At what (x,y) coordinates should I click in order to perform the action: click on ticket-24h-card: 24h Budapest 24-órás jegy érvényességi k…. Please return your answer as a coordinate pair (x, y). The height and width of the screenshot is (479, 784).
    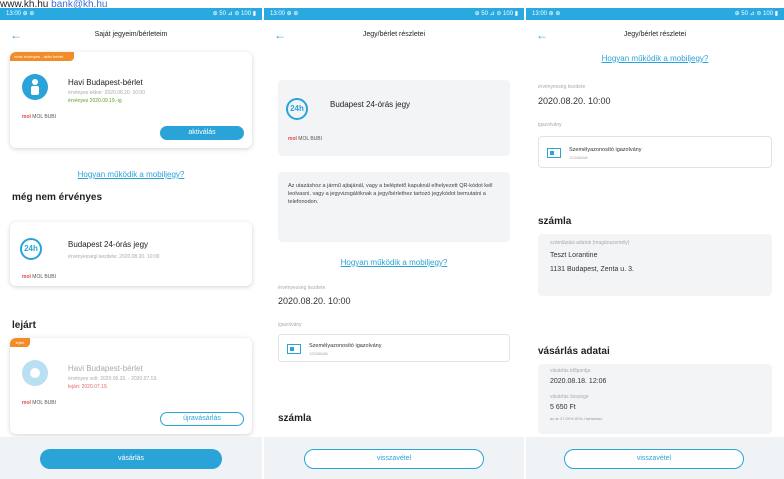
    Looking at the image, I should click on (131, 254).